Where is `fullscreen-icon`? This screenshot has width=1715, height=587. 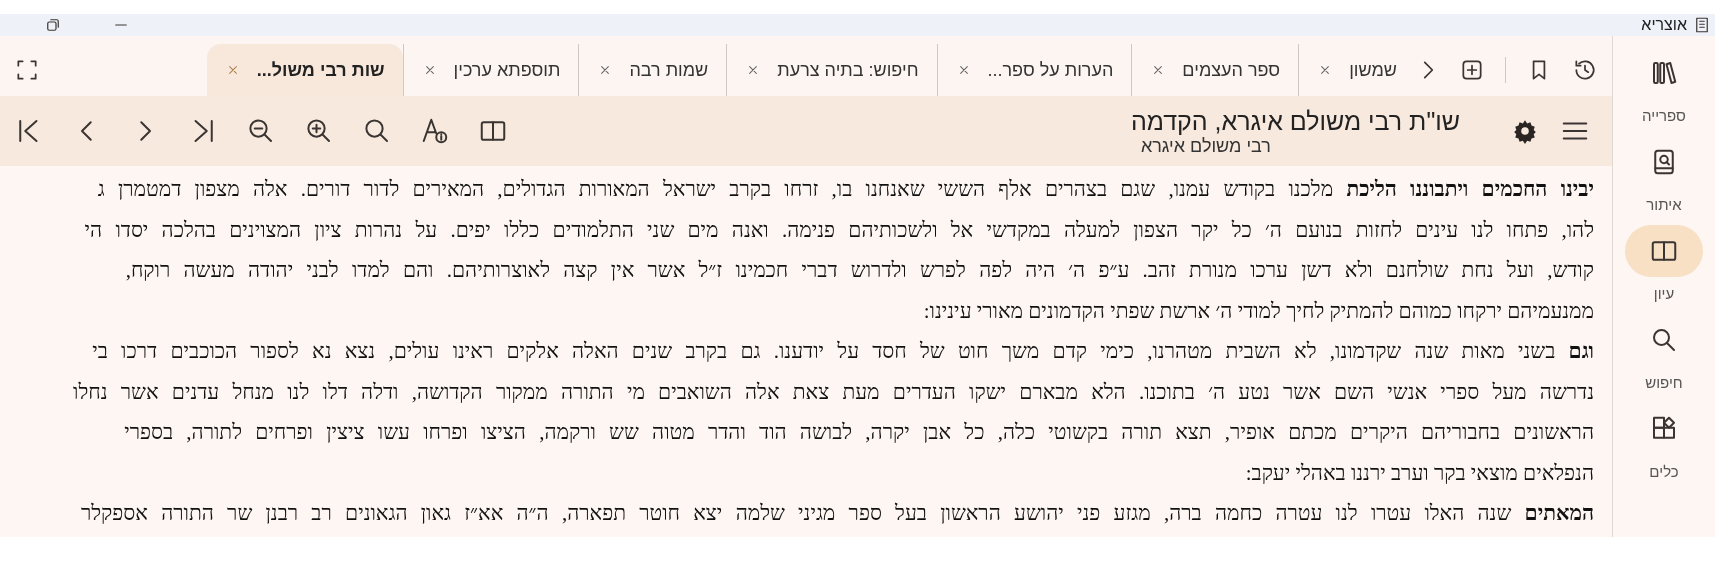
fullscreen-icon is located at coordinates (27, 70).